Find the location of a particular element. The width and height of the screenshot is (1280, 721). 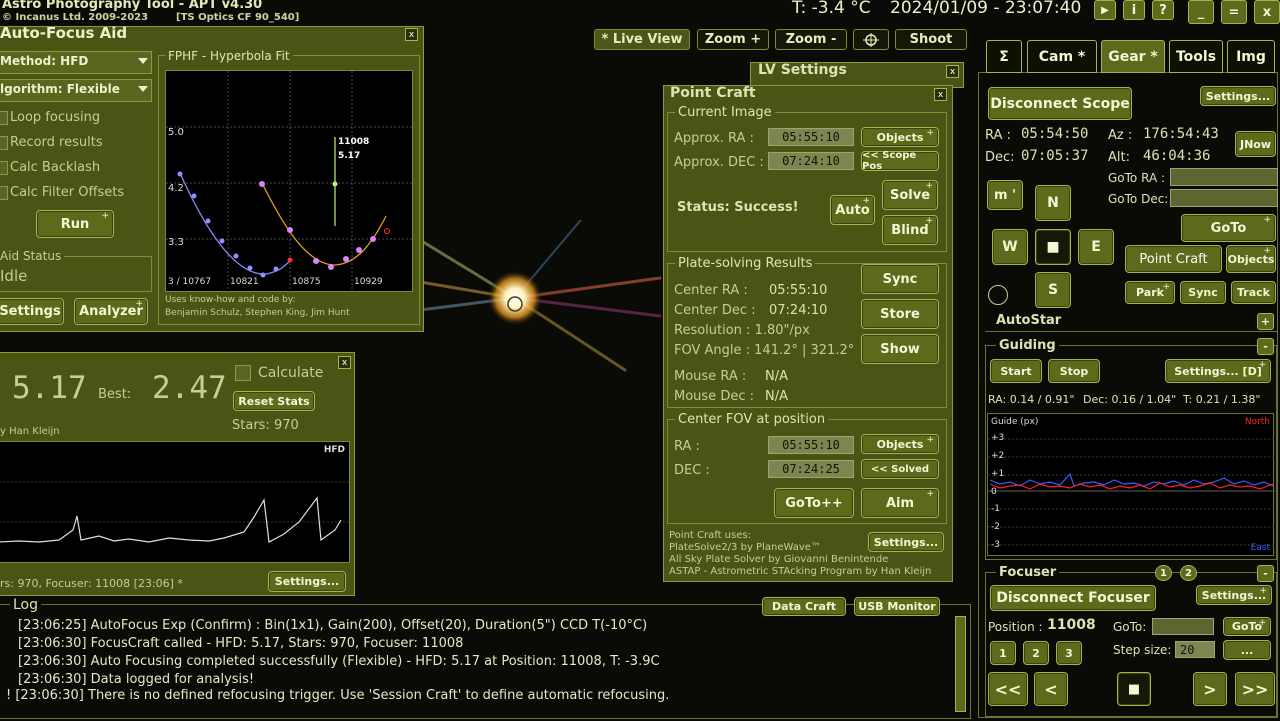

help-icon: ? is located at coordinates (1163, 10).